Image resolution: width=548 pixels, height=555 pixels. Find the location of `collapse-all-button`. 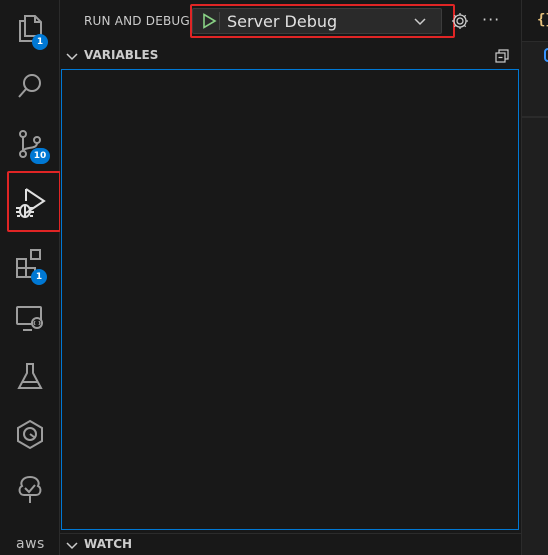

collapse-all-button is located at coordinates (502, 58).